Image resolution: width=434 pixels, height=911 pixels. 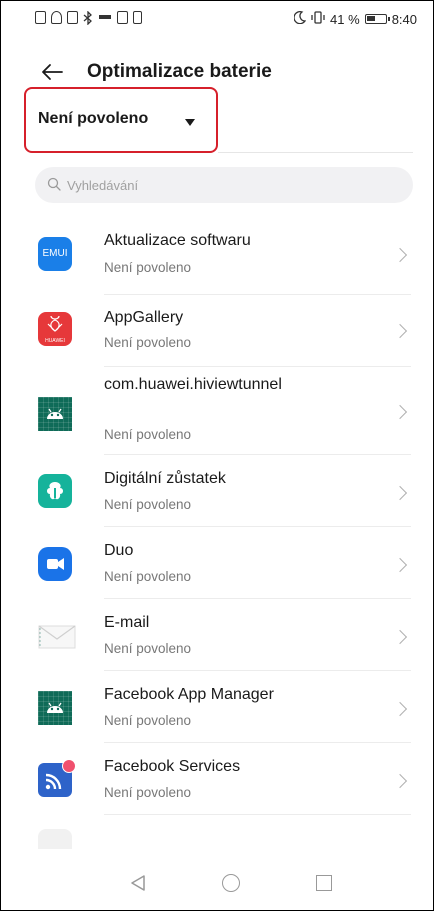 What do you see at coordinates (232, 185) in the screenshot?
I see `search-input` at bounding box center [232, 185].